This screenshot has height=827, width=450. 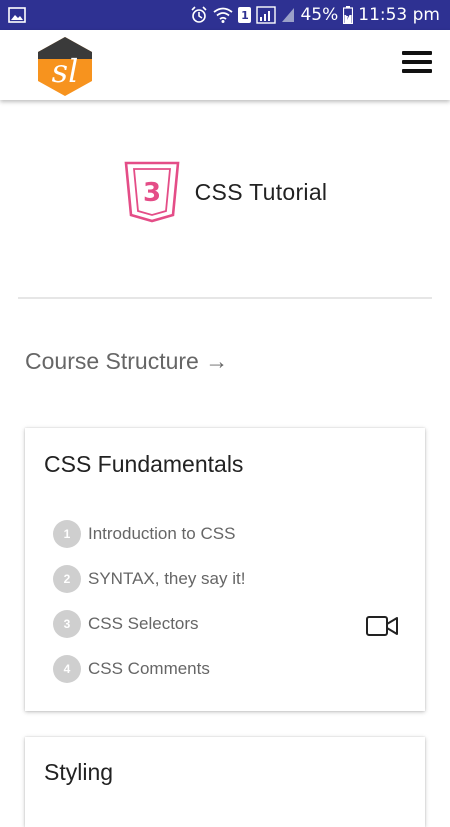 What do you see at coordinates (144, 464) in the screenshot?
I see `module-title: CSS Fundamentals` at bounding box center [144, 464].